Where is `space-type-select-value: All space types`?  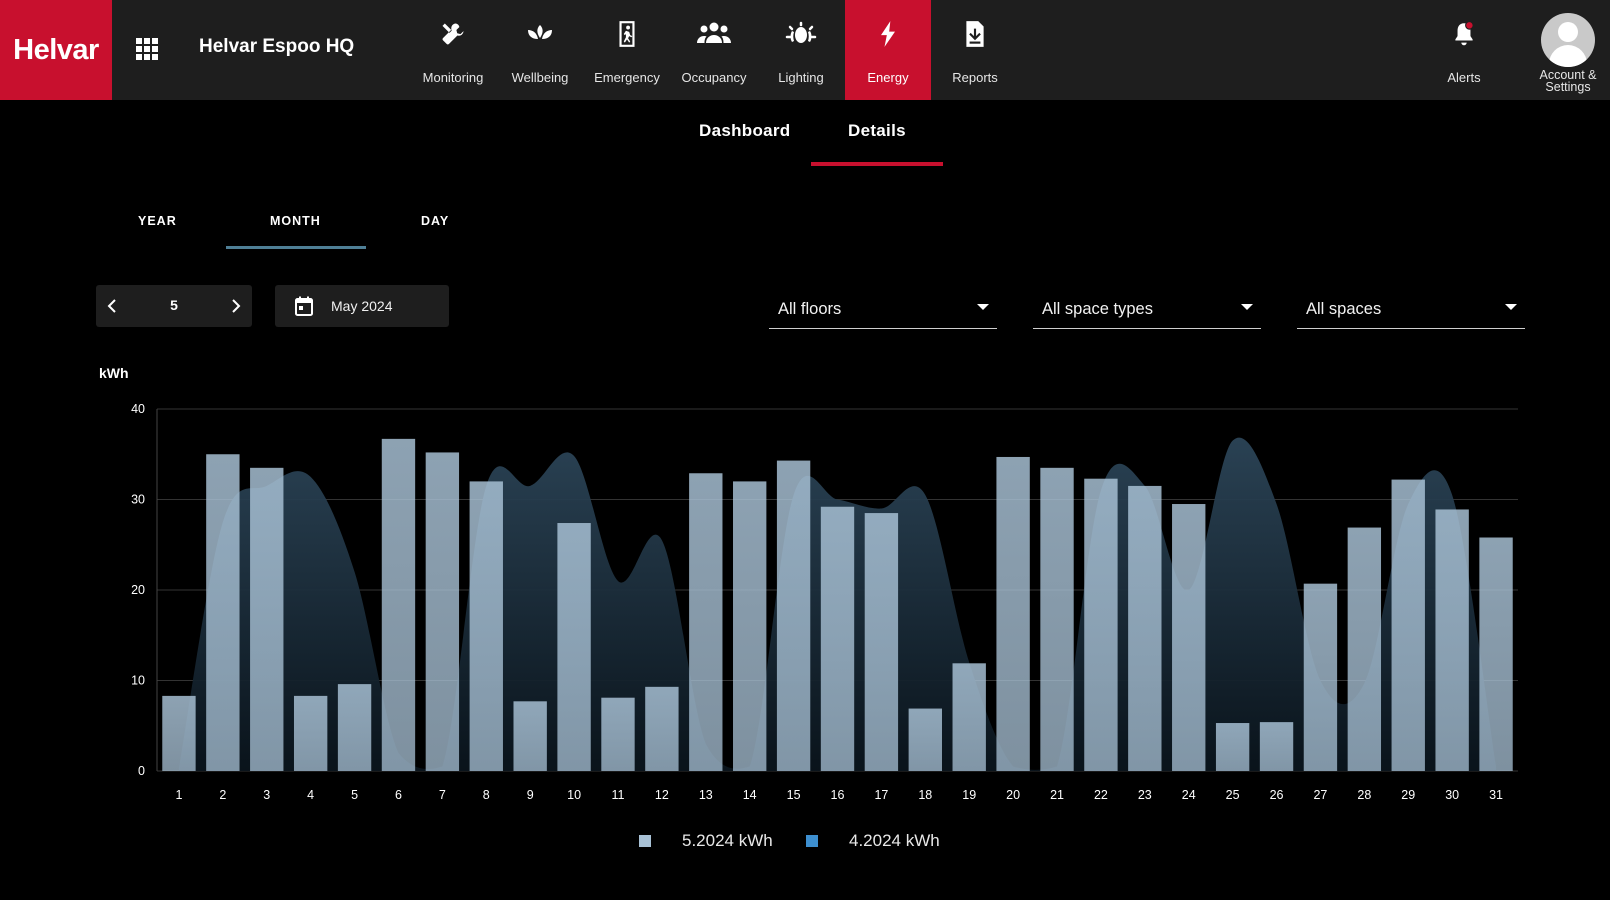
space-type-select-value: All space types is located at coordinates (1097, 309).